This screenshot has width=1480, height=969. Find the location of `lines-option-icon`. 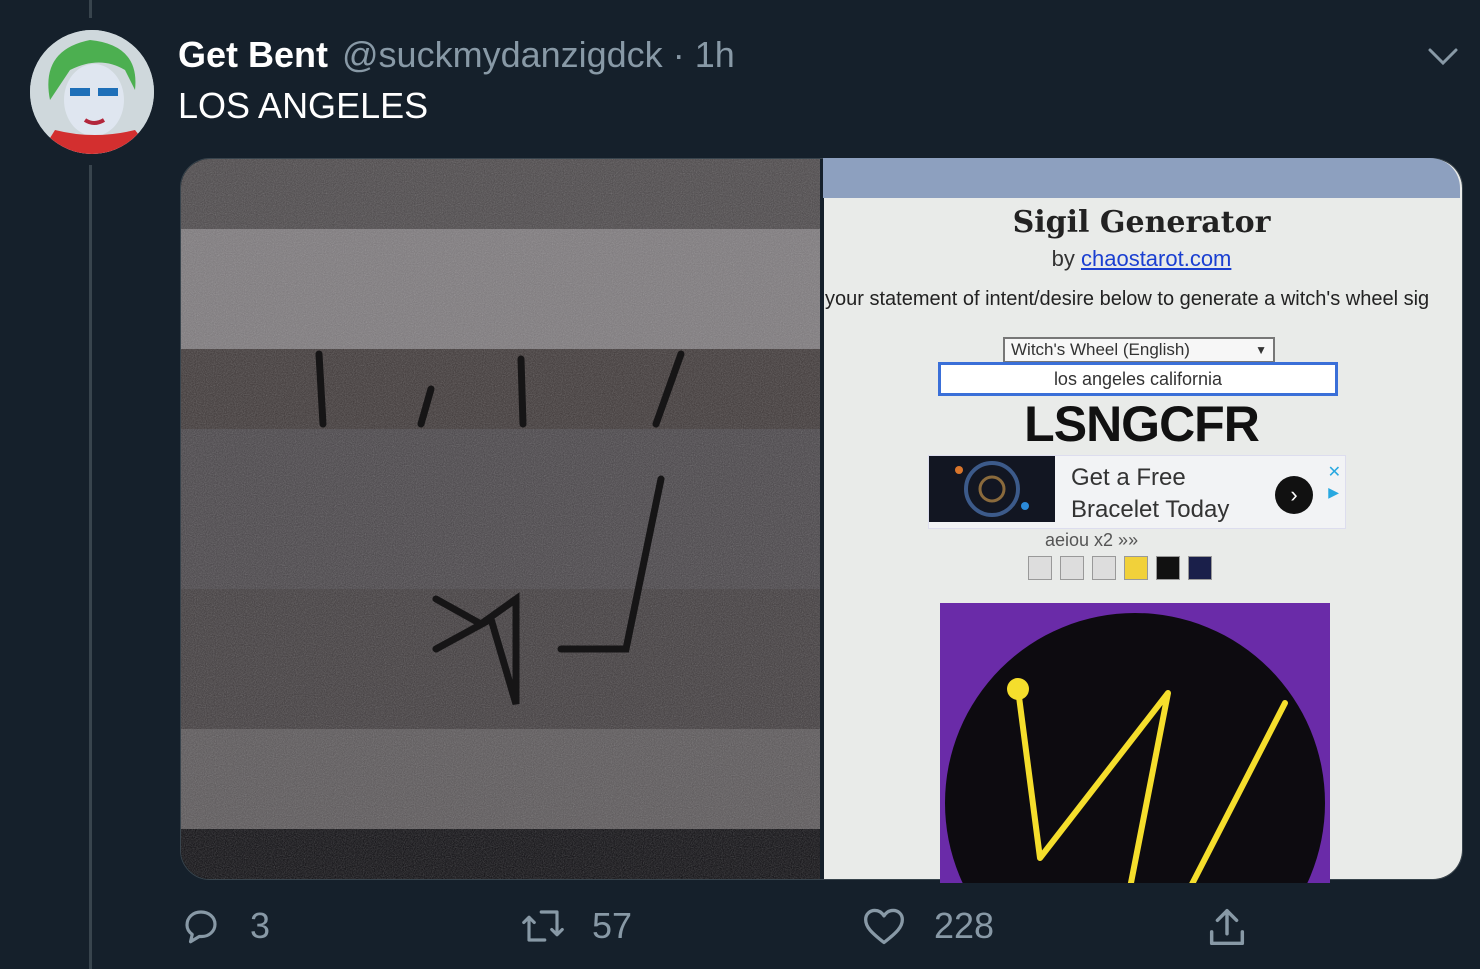

lines-option-icon is located at coordinates (1072, 568).